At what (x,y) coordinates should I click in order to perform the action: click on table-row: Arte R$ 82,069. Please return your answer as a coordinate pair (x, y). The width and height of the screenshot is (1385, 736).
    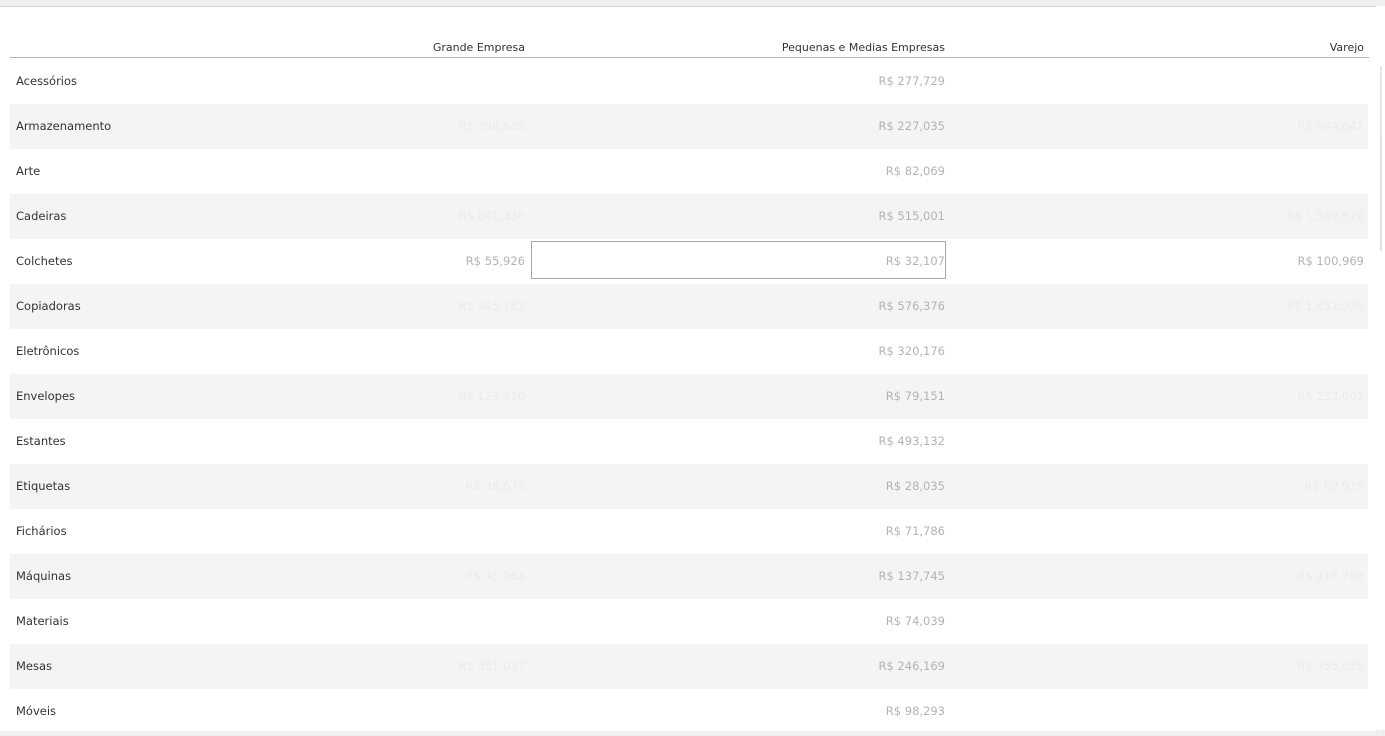
    Looking at the image, I should click on (689, 171).